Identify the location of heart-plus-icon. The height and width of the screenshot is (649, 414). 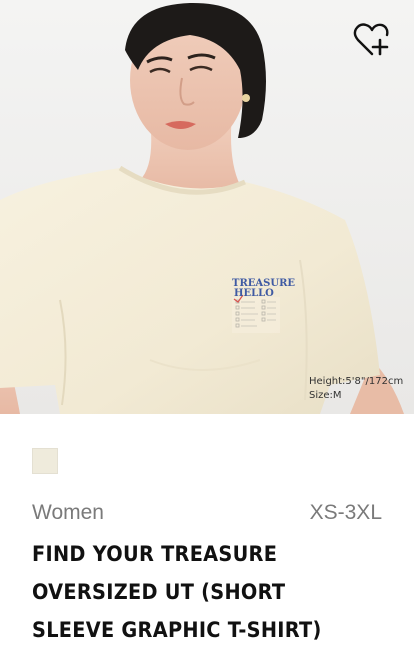
(371, 39).